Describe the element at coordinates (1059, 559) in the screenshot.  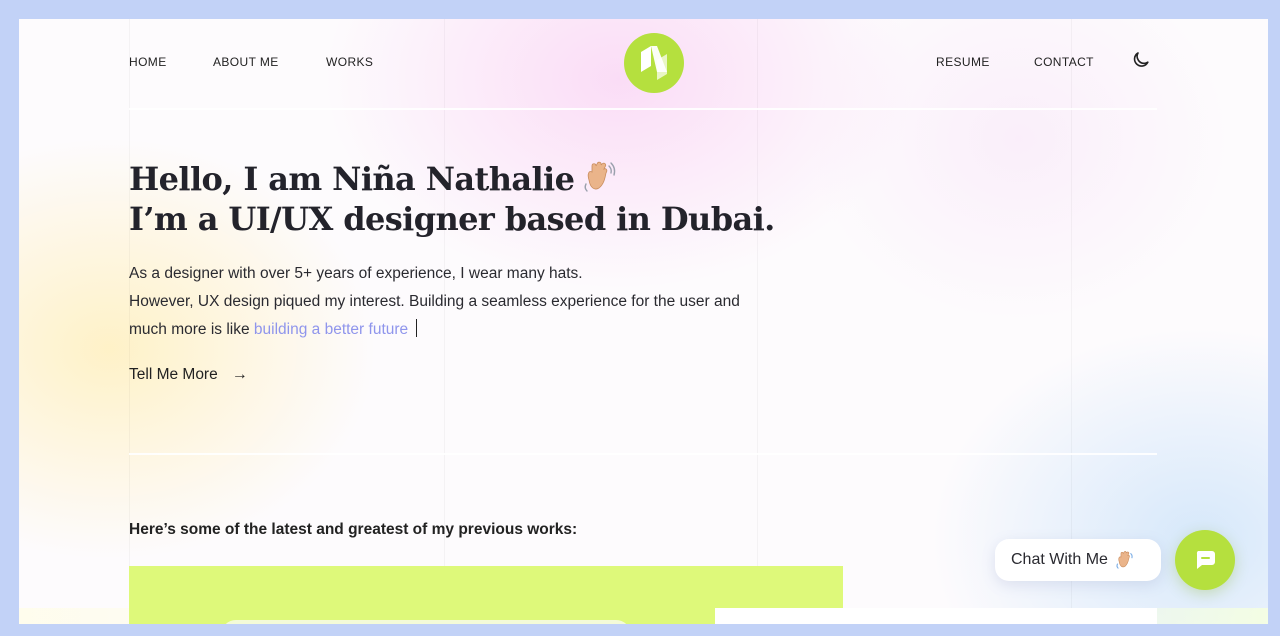
I see `chat-label: Chat With Me` at that location.